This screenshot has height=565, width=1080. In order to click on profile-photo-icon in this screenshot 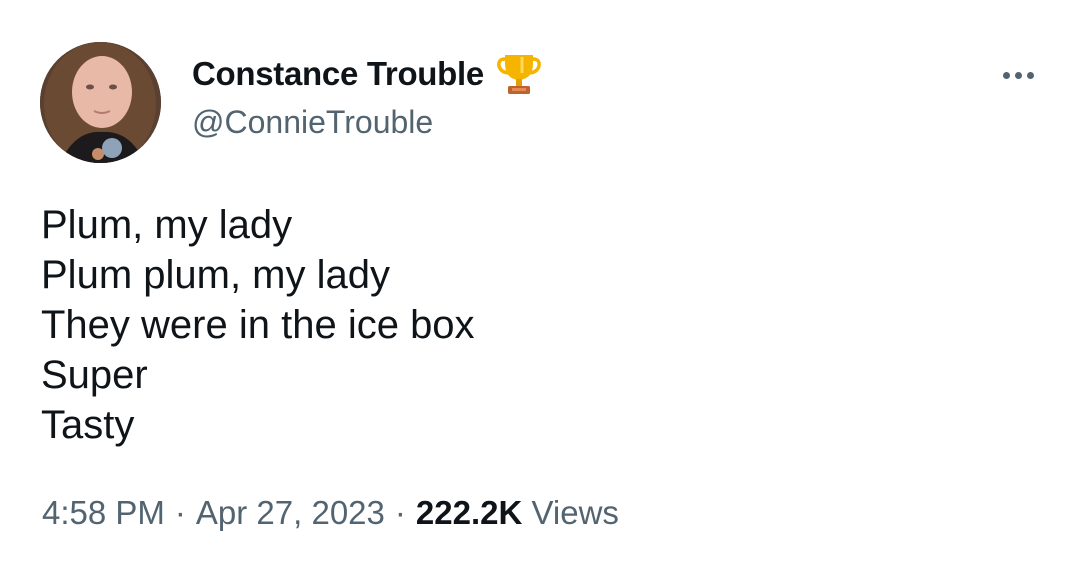, I will do `click(100, 102)`.